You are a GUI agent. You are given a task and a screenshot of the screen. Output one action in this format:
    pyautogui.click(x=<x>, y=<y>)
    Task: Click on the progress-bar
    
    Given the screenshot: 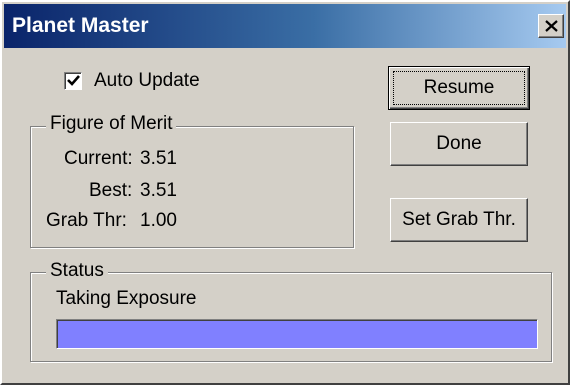 What is the action you would take?
    pyautogui.click(x=297, y=334)
    